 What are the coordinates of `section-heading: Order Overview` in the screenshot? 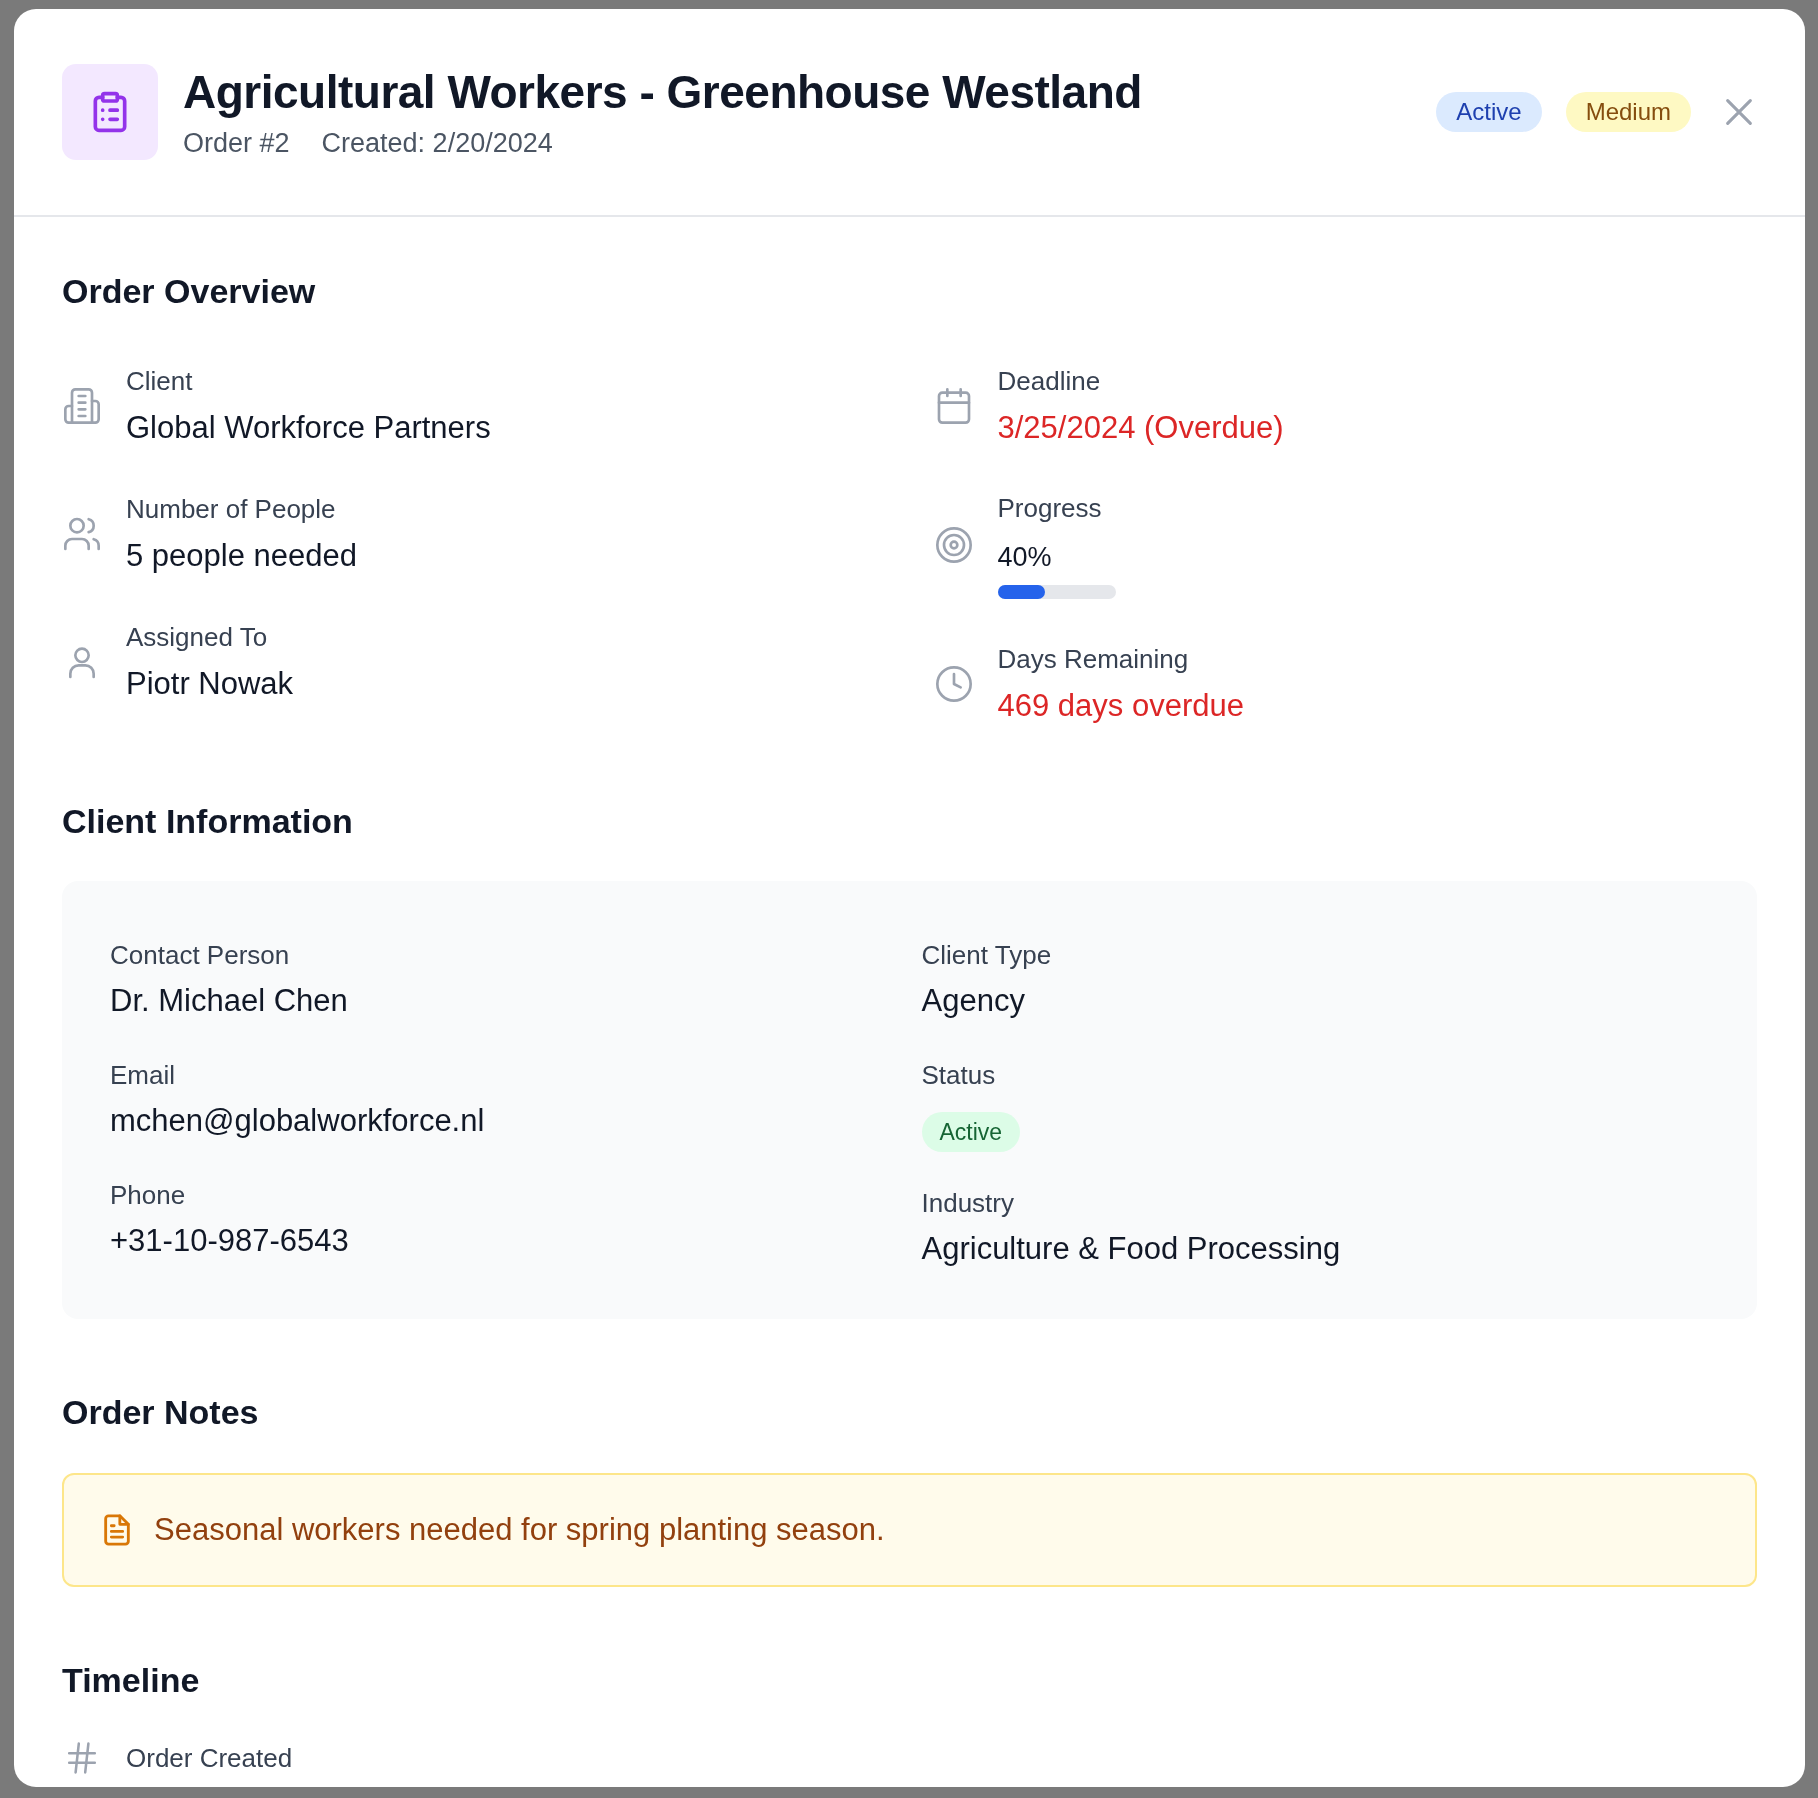 It's located at (189, 291).